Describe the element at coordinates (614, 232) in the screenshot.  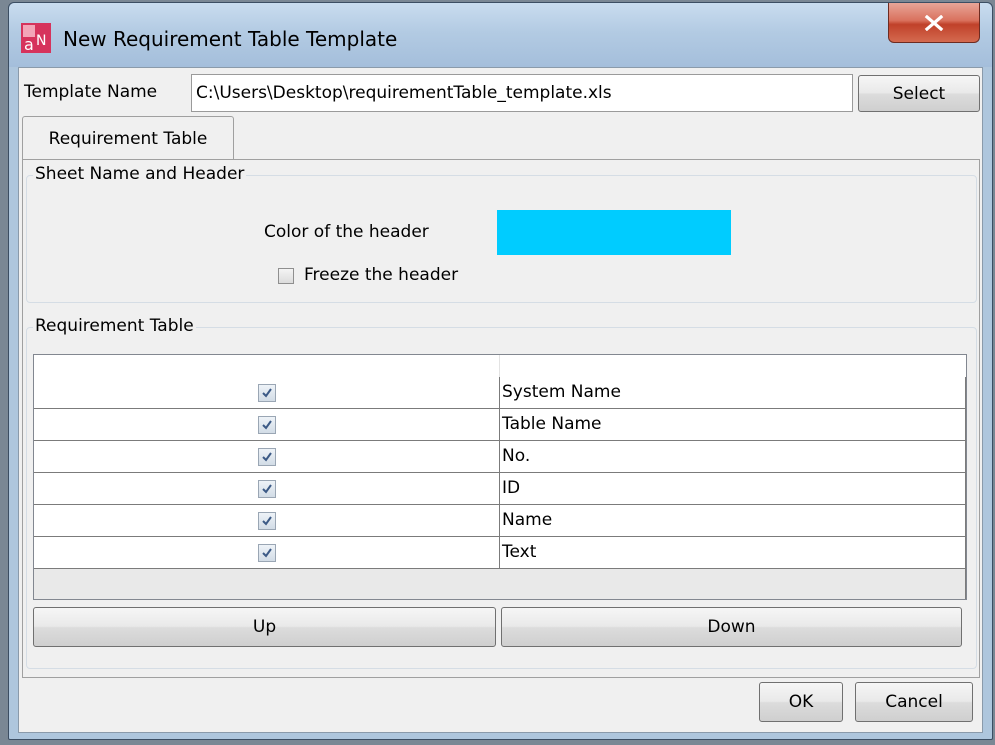
I see `header-color-swatch` at that location.